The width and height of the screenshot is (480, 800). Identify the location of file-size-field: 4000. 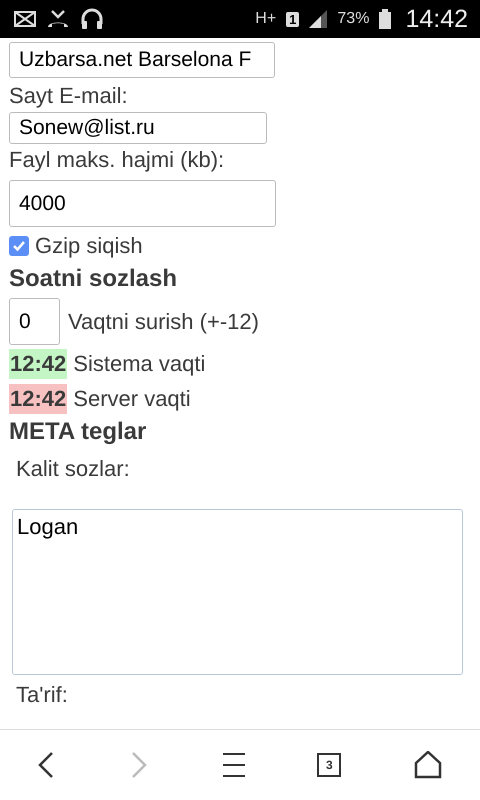
(142, 203).